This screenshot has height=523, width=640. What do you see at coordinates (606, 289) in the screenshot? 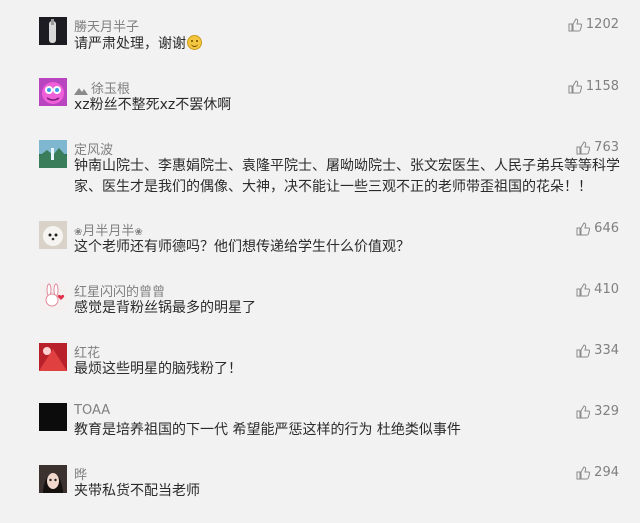
I see `like-count: 410` at bounding box center [606, 289].